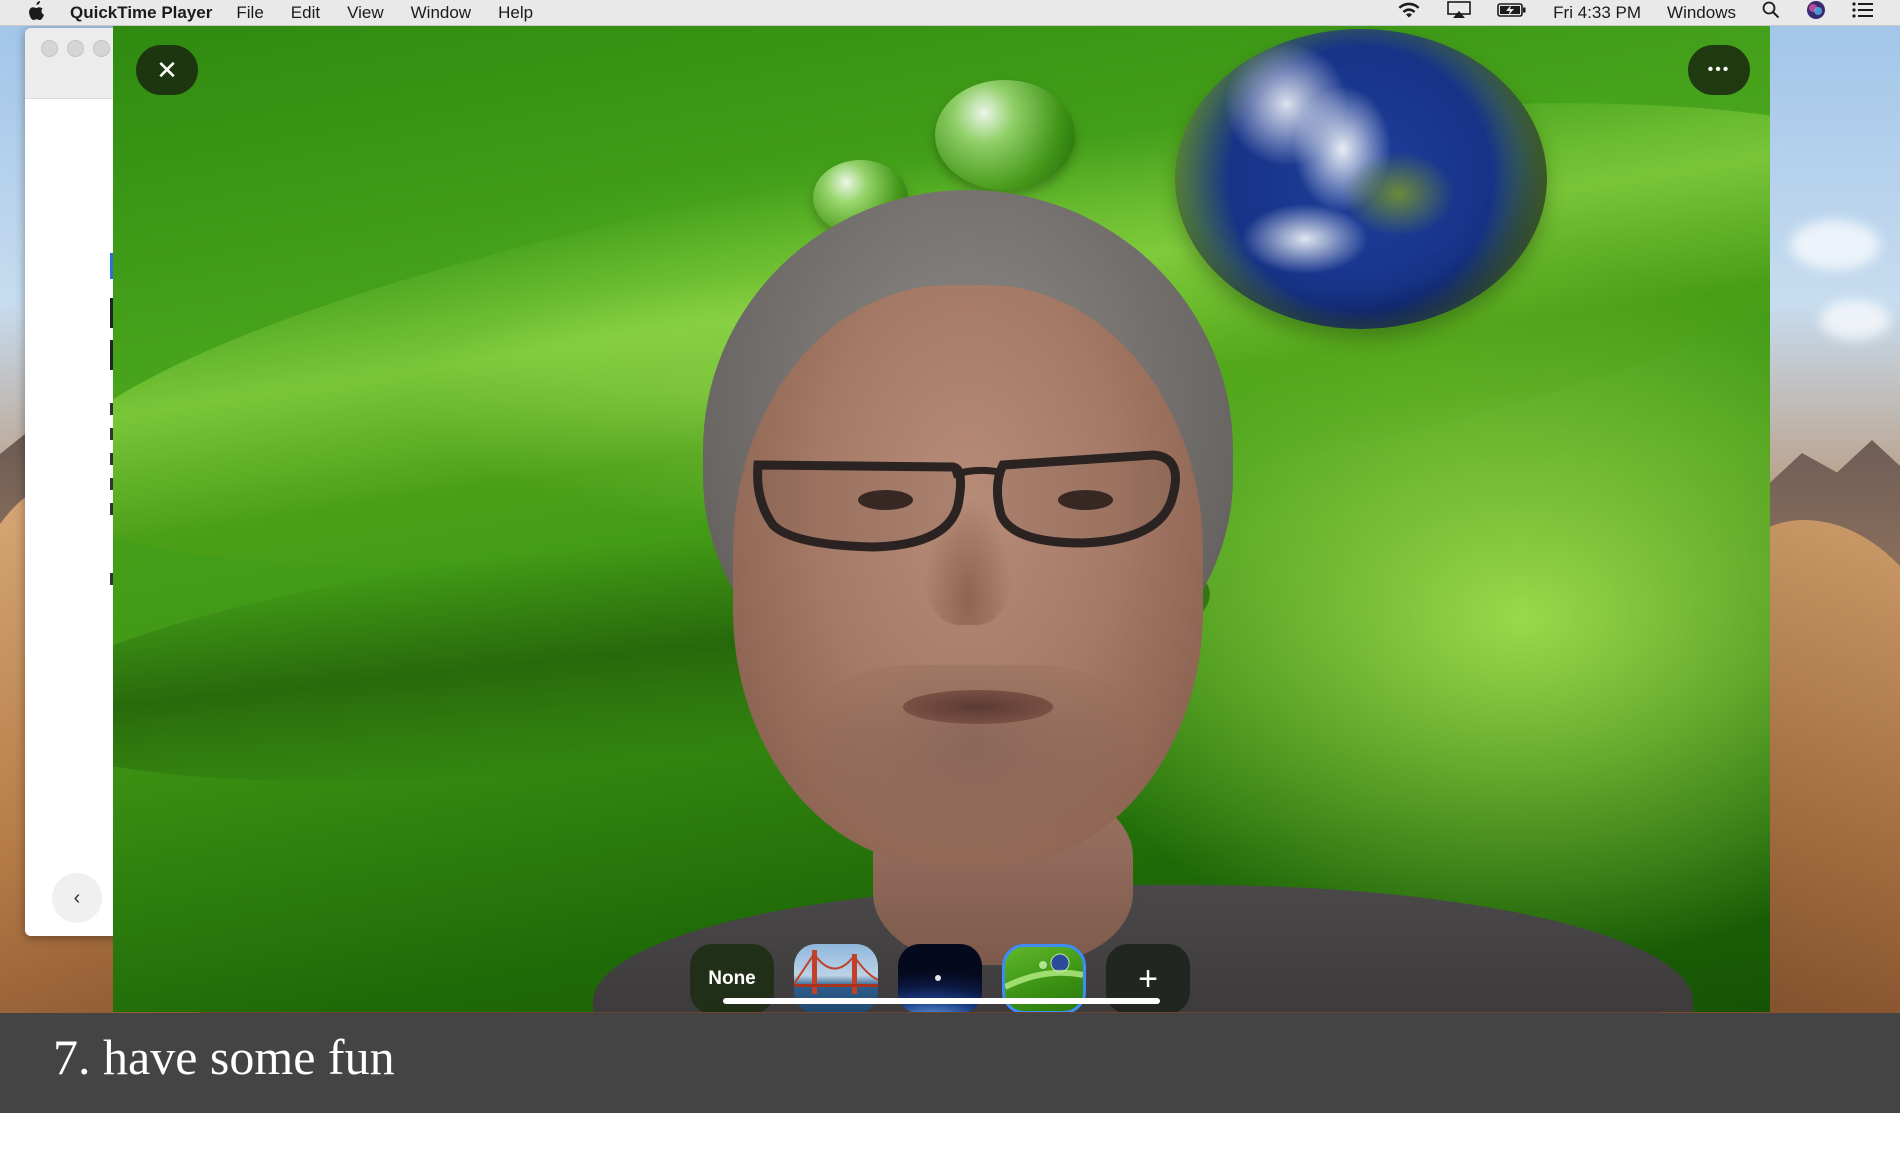 The height and width of the screenshot is (1152, 1900). What do you see at coordinates (966, 501) in the screenshot?
I see `eyeglasses` at bounding box center [966, 501].